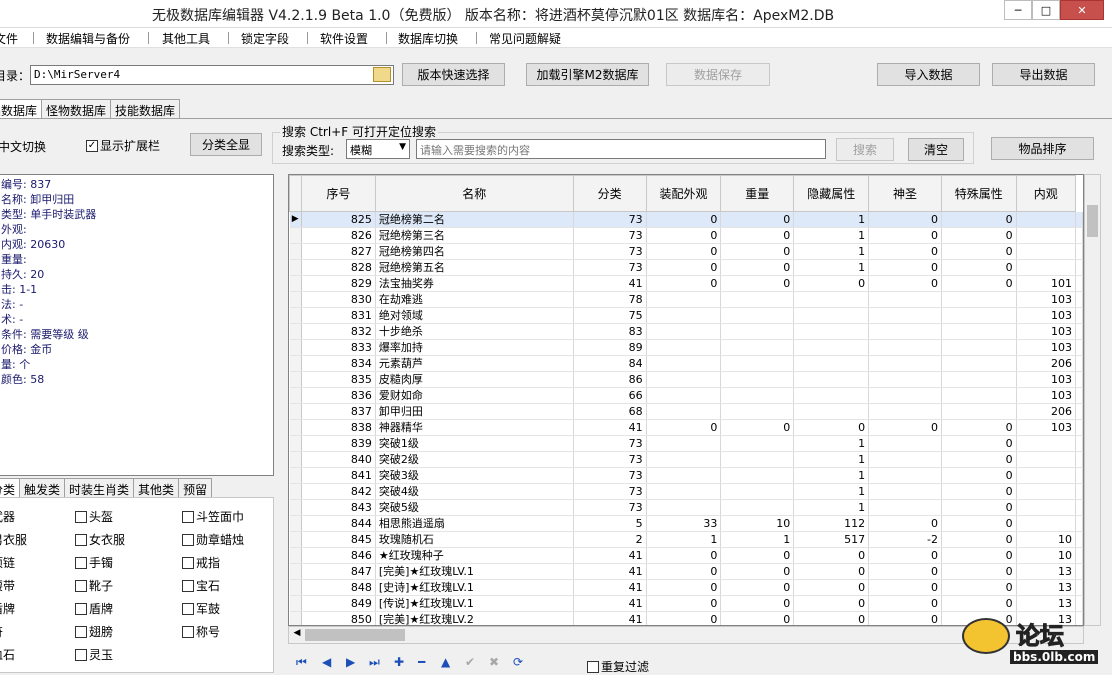 This screenshot has height=675, width=1112. What do you see at coordinates (201, 631) in the screenshot?
I see `category-checkbox: 称号` at bounding box center [201, 631].